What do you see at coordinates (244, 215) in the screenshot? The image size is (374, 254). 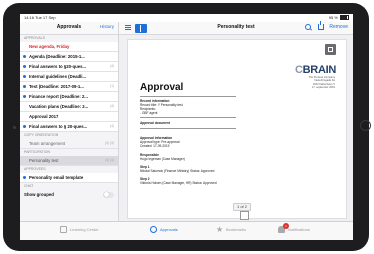 I see `page-thumbnail-icon` at bounding box center [244, 215].